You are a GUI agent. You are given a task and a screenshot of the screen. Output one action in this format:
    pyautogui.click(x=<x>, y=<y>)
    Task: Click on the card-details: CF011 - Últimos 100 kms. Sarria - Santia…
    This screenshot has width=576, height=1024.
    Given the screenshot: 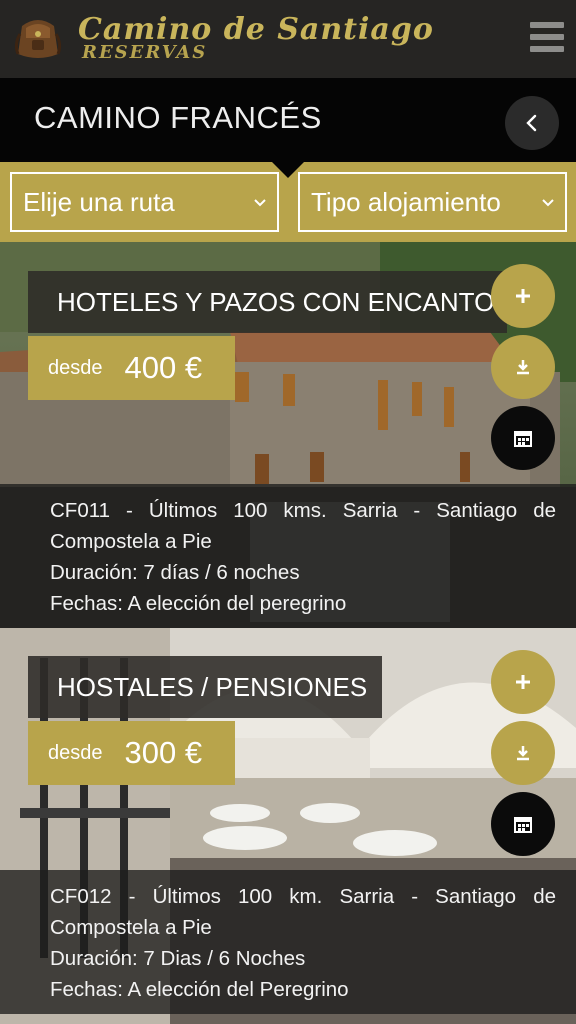 What is the action you would take?
    pyautogui.click(x=288, y=556)
    